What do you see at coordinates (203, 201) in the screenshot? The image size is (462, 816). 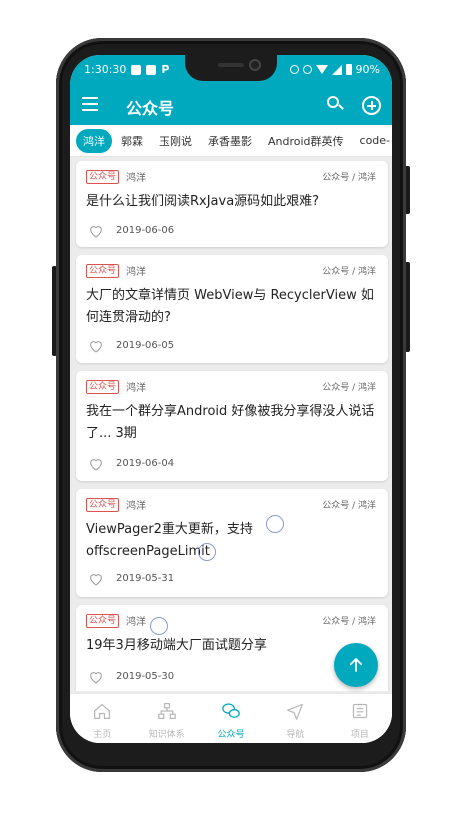 I see `article-title: 是什么让我们阅读RxJava源码如此艰难?` at bounding box center [203, 201].